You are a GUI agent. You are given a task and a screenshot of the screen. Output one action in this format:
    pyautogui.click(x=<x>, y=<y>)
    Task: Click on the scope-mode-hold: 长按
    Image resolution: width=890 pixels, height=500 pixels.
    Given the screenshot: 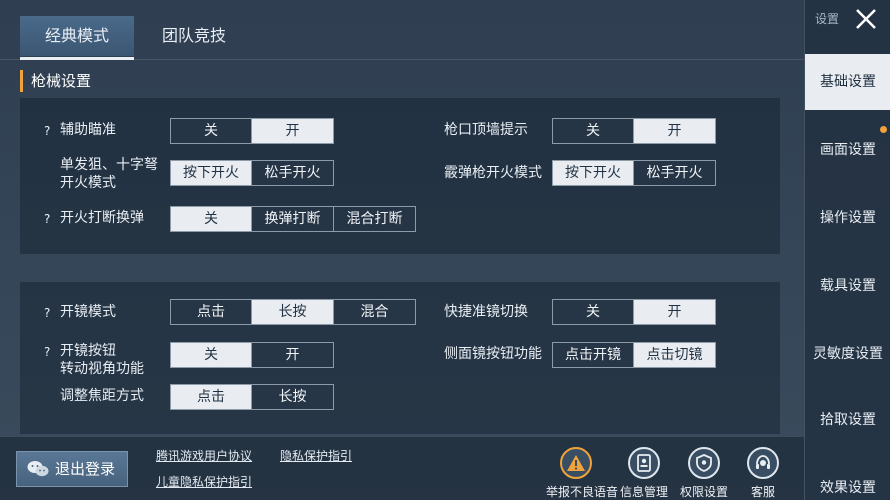 What is the action you would take?
    pyautogui.click(x=293, y=312)
    